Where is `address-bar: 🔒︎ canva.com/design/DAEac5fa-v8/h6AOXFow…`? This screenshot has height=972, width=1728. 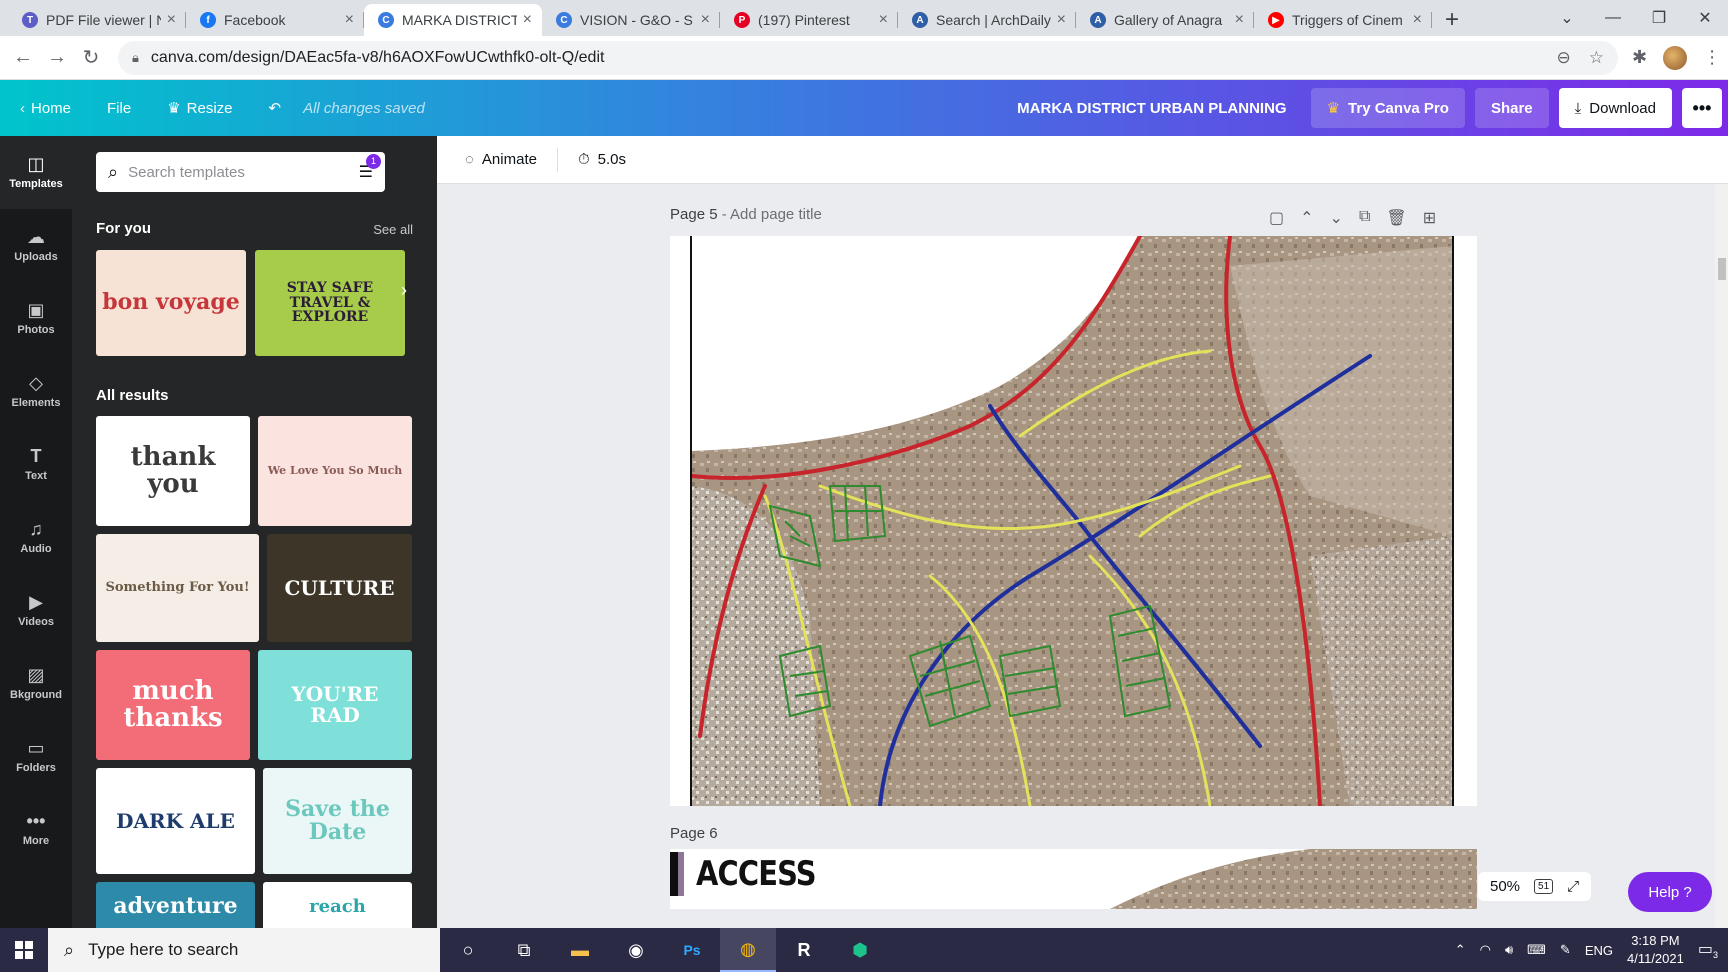 address-bar: 🔒︎ canva.com/design/DAEac5fa-v8/h6AOXFow… is located at coordinates (868, 57).